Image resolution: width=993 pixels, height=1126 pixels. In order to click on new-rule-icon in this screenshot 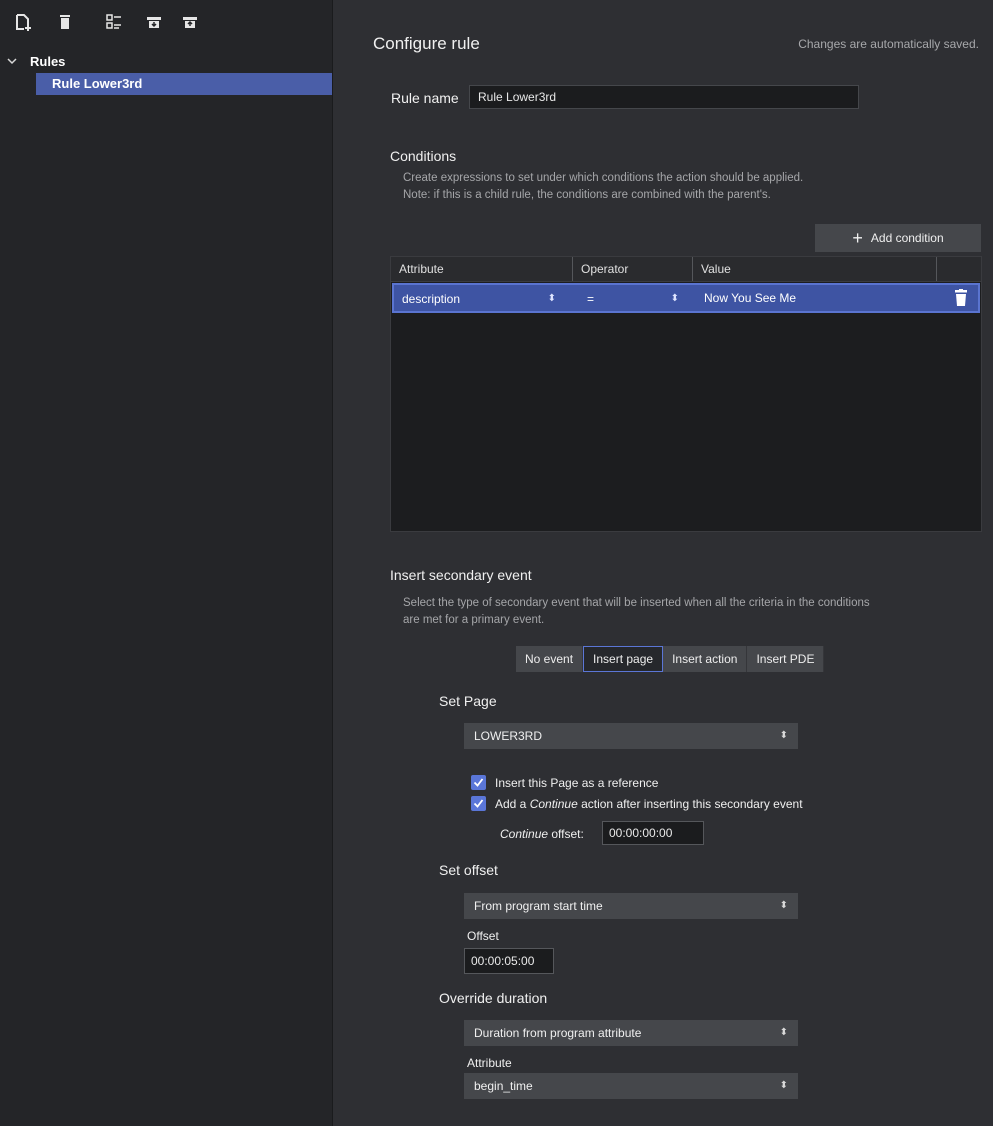, I will do `click(23, 22)`.